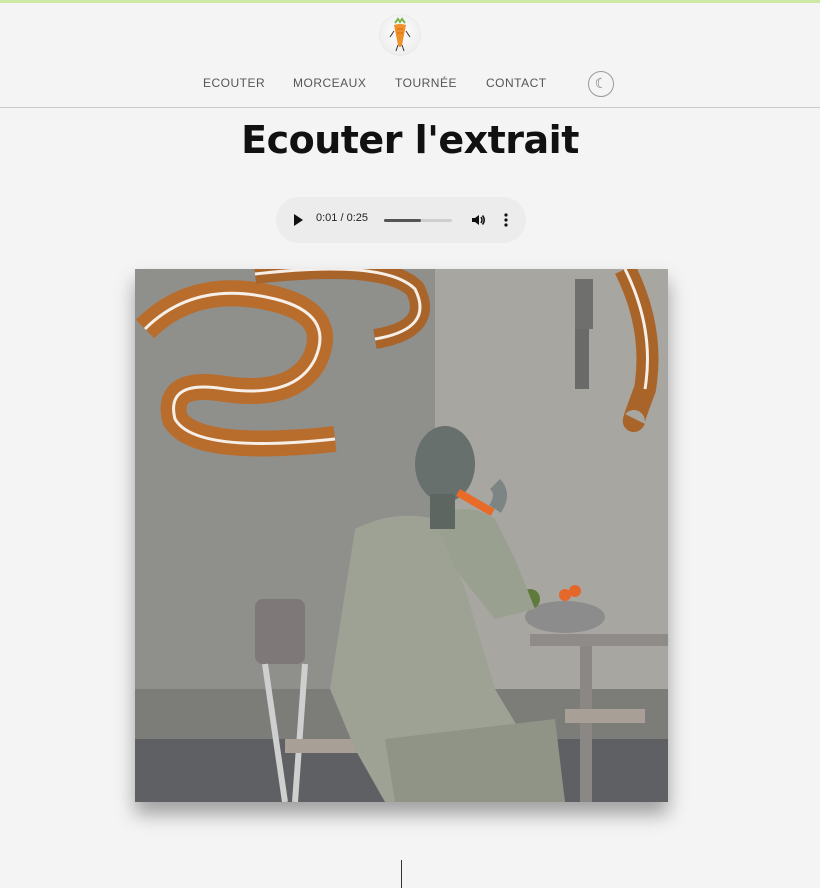 This screenshot has width=820, height=888. Describe the element at coordinates (506, 220) in the screenshot. I see `more-vertical-icon` at that location.